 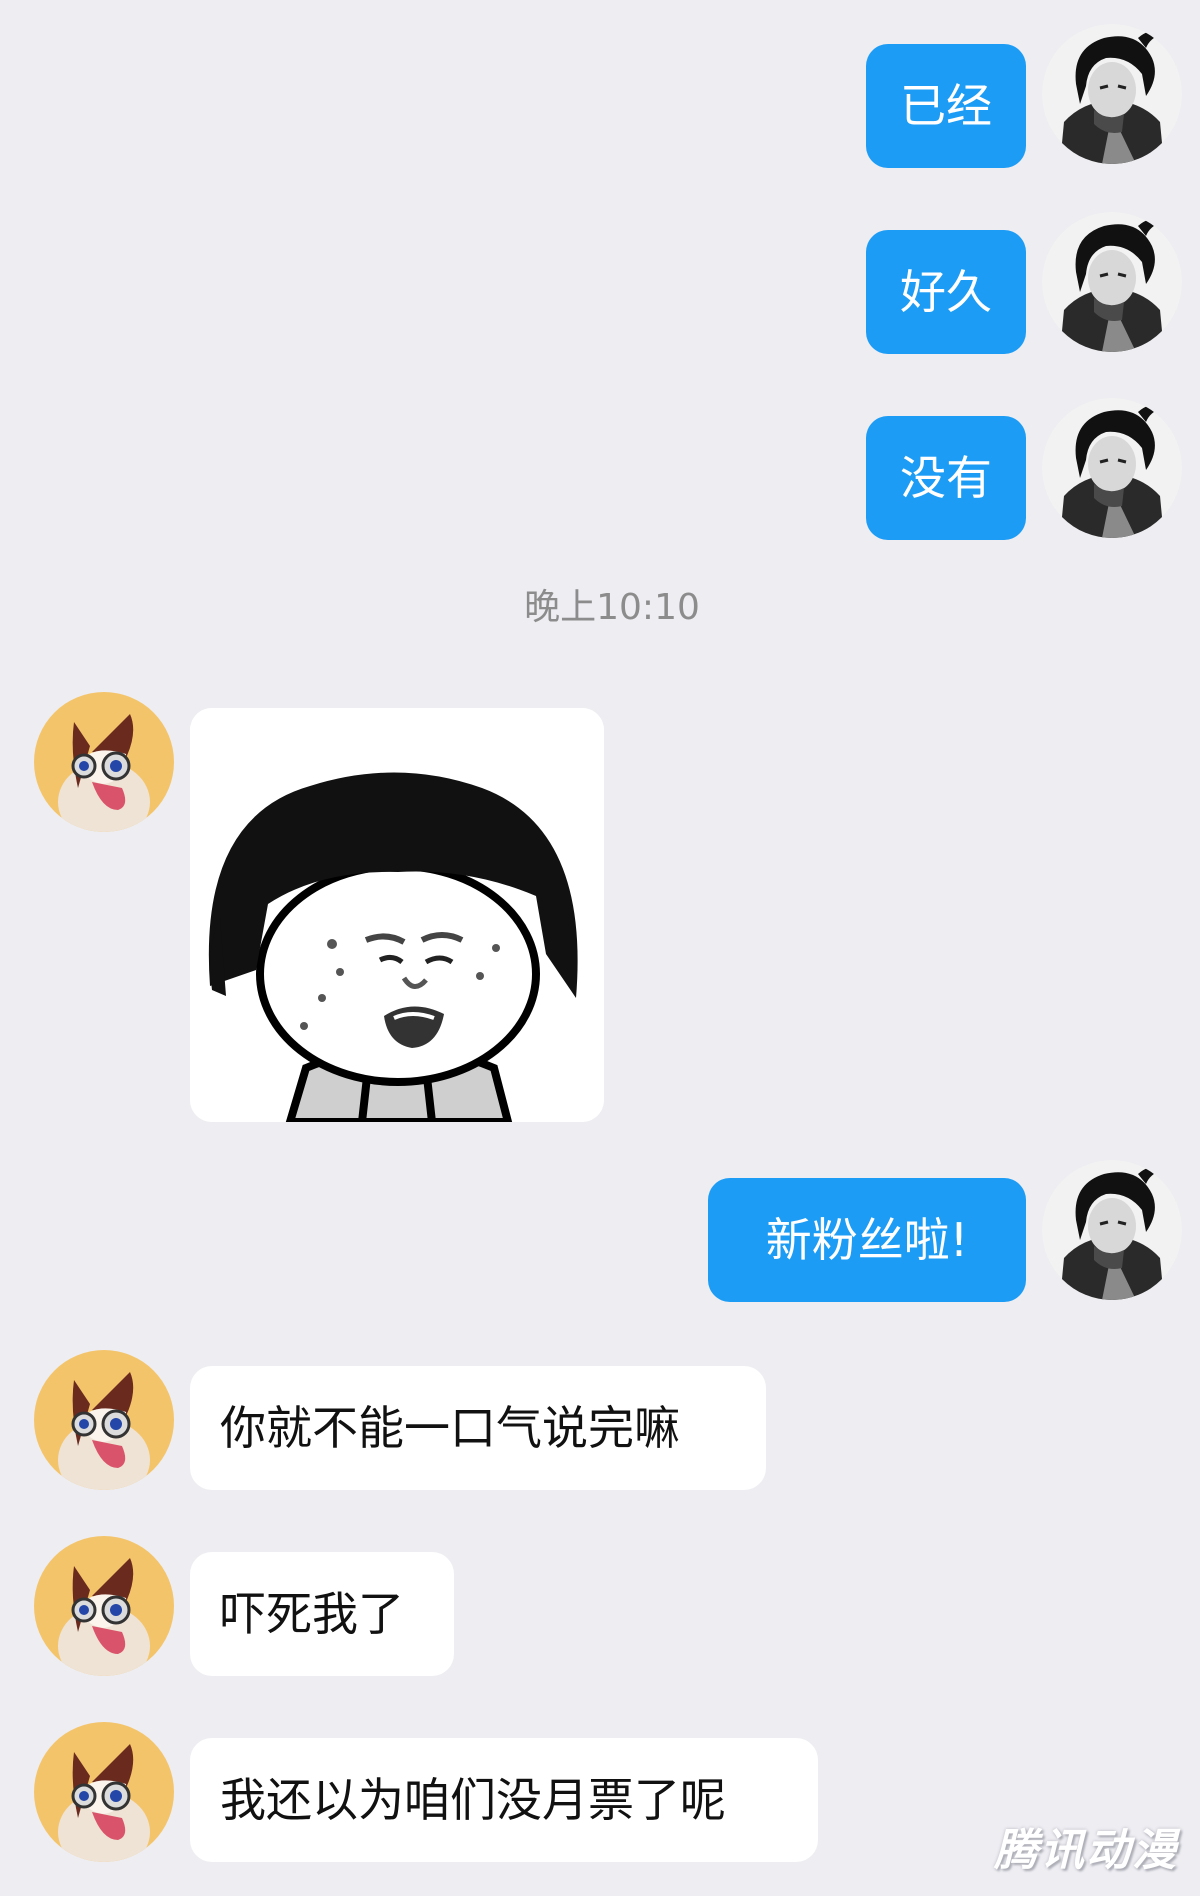 I want to click on message-bubble-incoming: 你就不能一口气说完嘛, so click(x=478, y=1428).